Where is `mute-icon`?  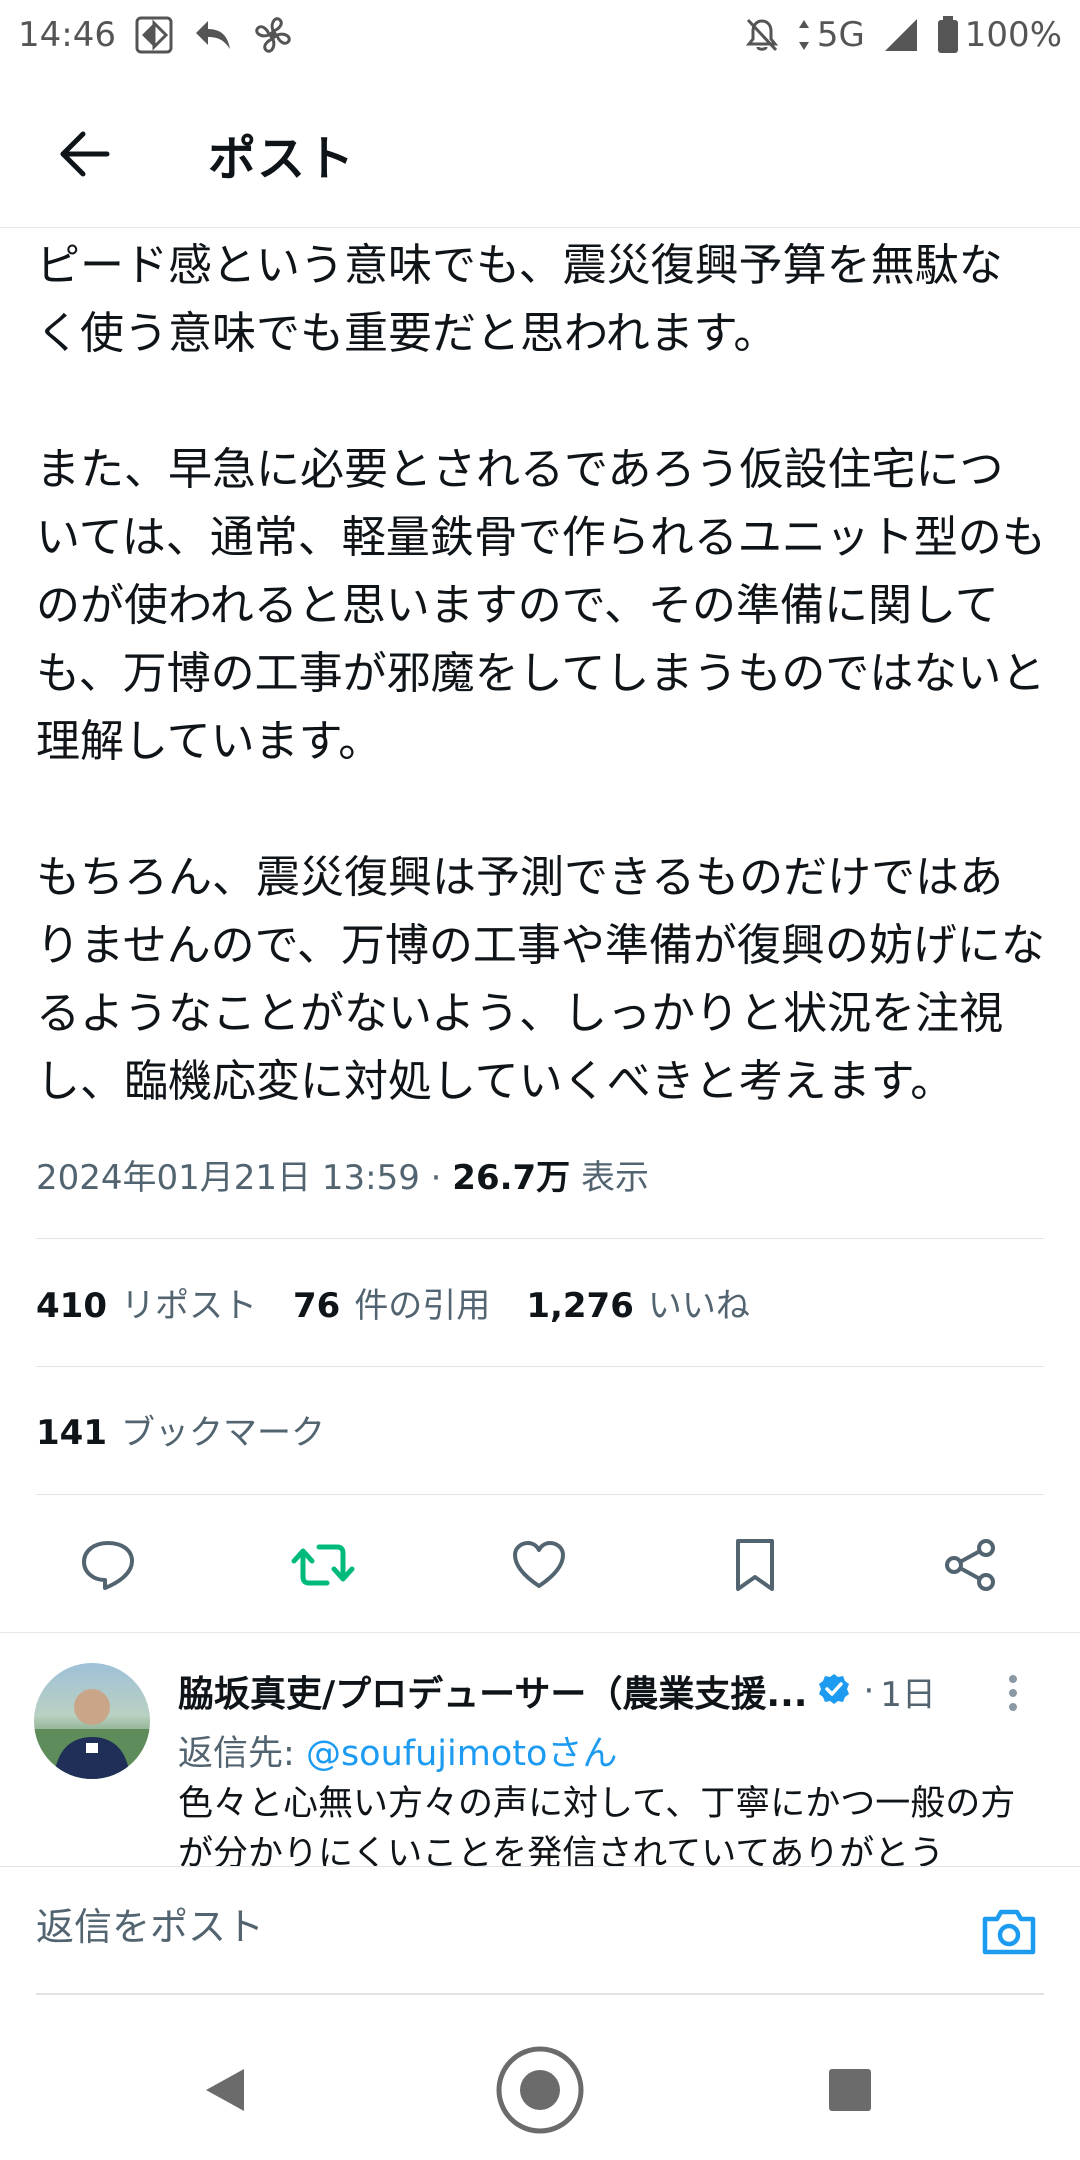 mute-icon is located at coordinates (762, 35).